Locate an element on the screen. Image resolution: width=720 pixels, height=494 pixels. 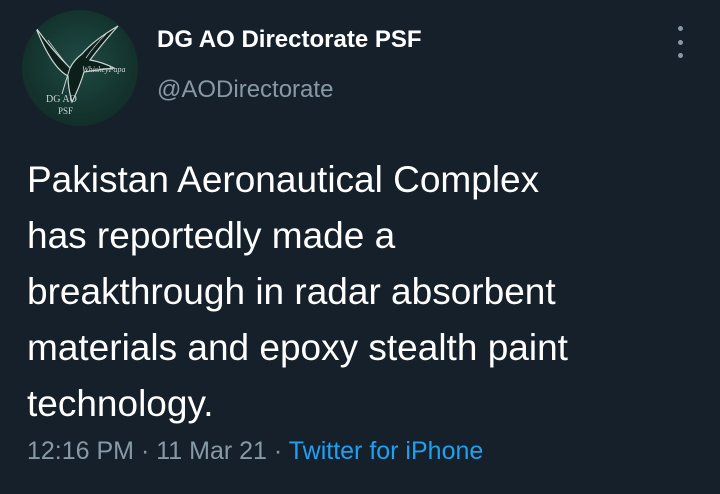
avatar-text: WhiskeyPapa DG AO PSF is located at coordinates (80, 68).